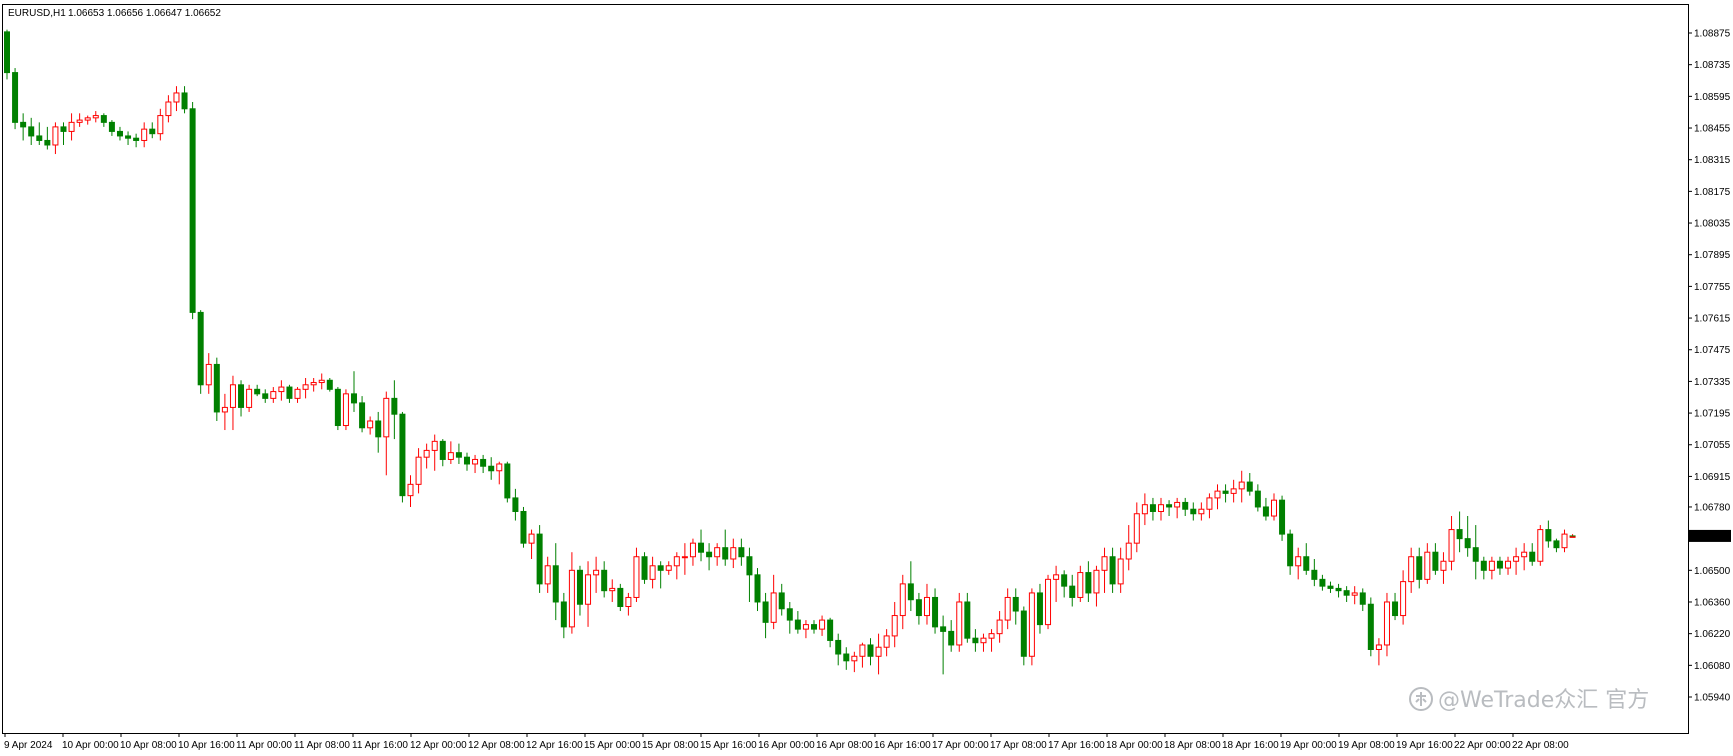  I want to click on time-tick-label: 10 Apr 08:00, so click(148, 745).